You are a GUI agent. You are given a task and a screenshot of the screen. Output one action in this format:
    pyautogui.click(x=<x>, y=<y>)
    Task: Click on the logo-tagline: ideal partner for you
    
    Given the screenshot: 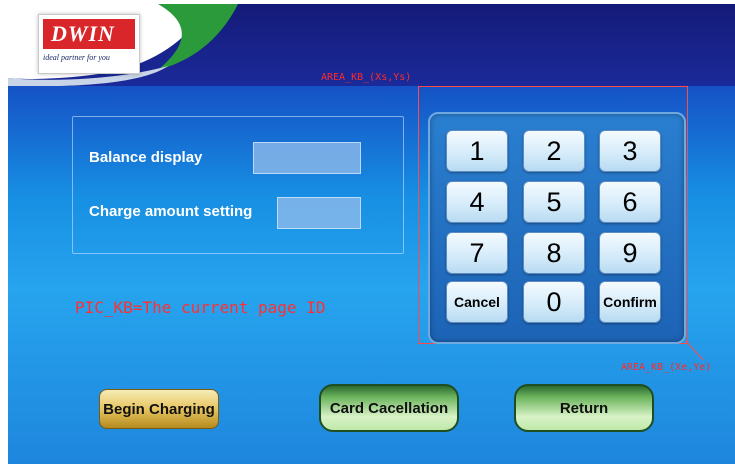 What is the action you would take?
    pyautogui.click(x=76, y=57)
    